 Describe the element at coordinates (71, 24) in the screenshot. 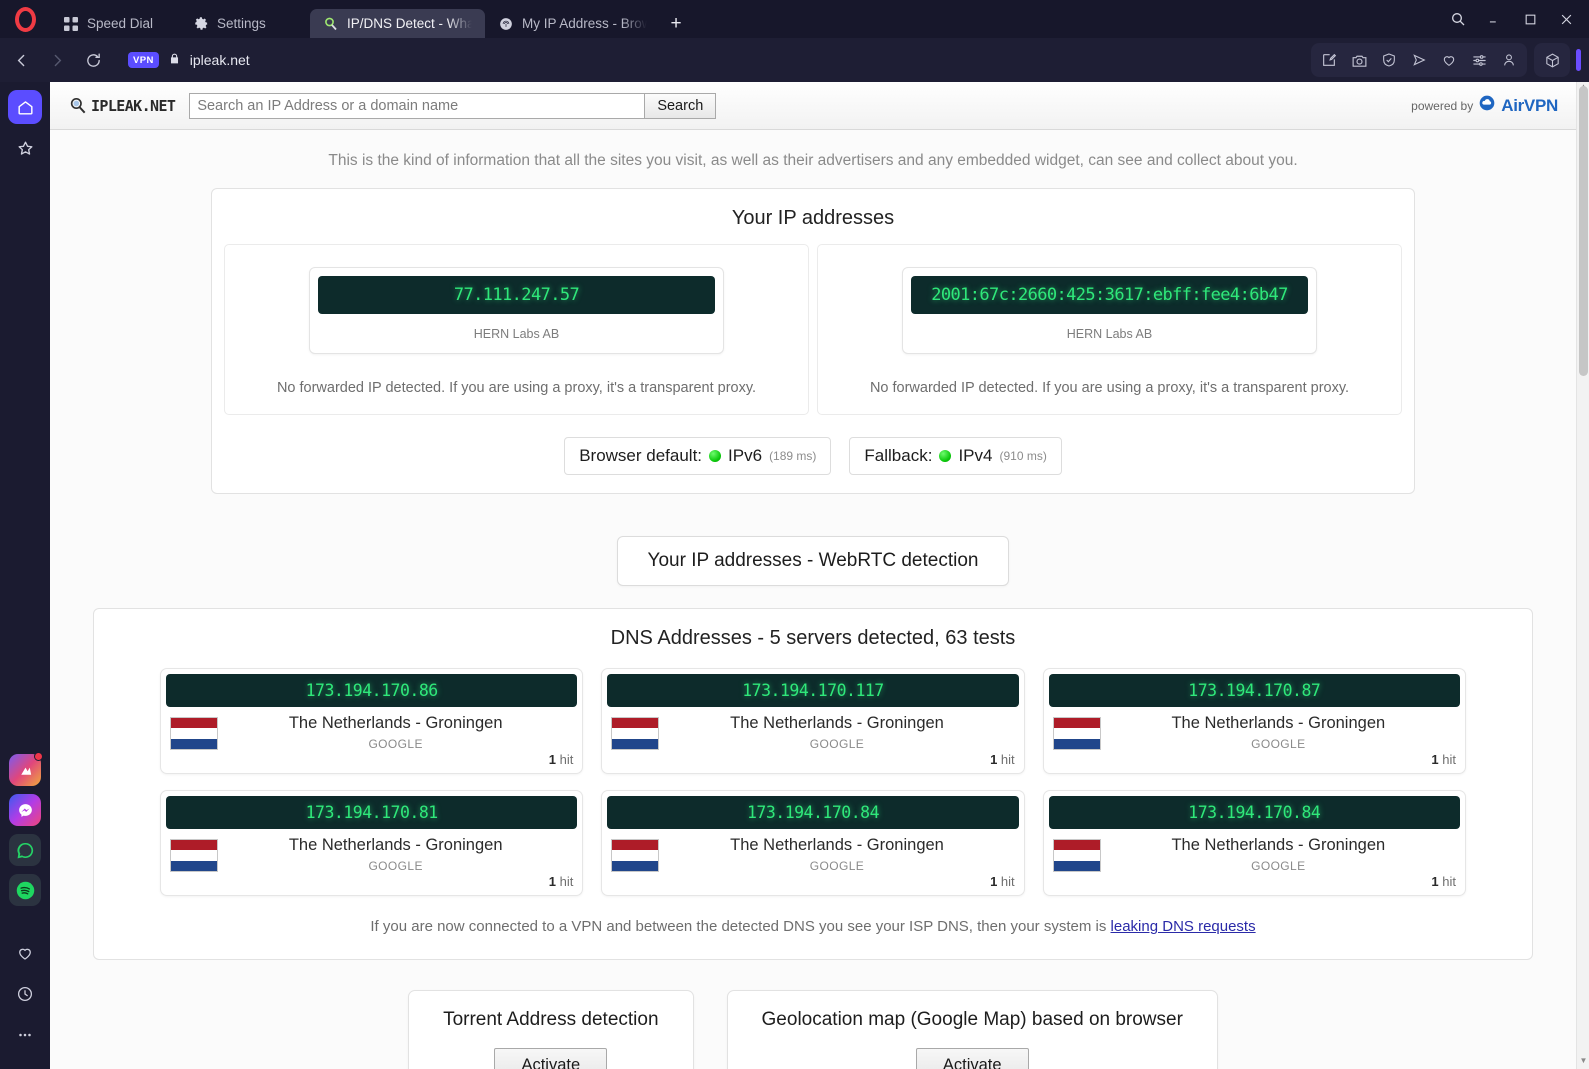

I see `grid-icon` at that location.